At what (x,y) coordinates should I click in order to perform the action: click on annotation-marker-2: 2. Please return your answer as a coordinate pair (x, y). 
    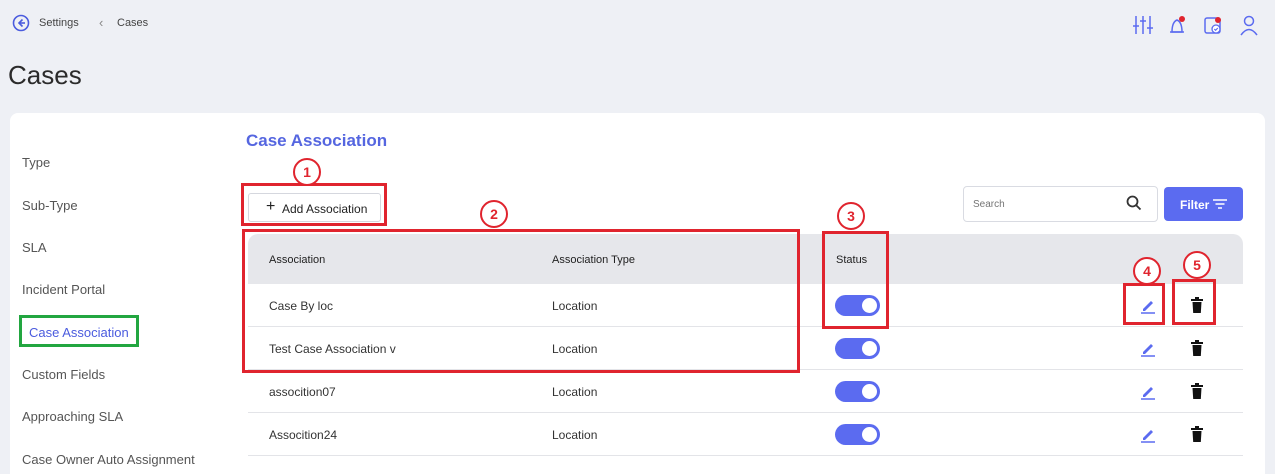
    Looking at the image, I should click on (494, 214).